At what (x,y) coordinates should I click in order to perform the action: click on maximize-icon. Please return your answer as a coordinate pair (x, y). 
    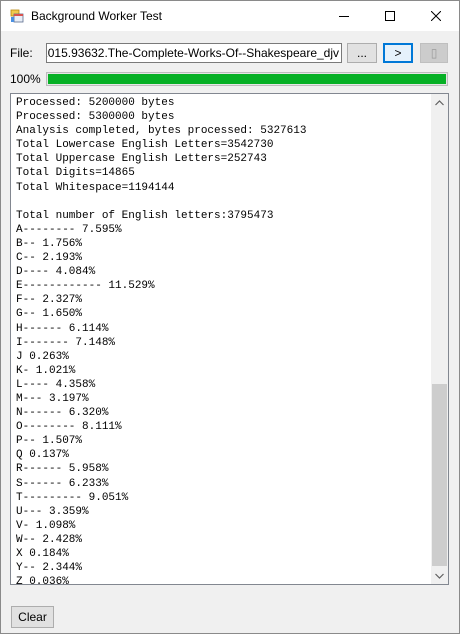
    Looking at the image, I should click on (390, 16).